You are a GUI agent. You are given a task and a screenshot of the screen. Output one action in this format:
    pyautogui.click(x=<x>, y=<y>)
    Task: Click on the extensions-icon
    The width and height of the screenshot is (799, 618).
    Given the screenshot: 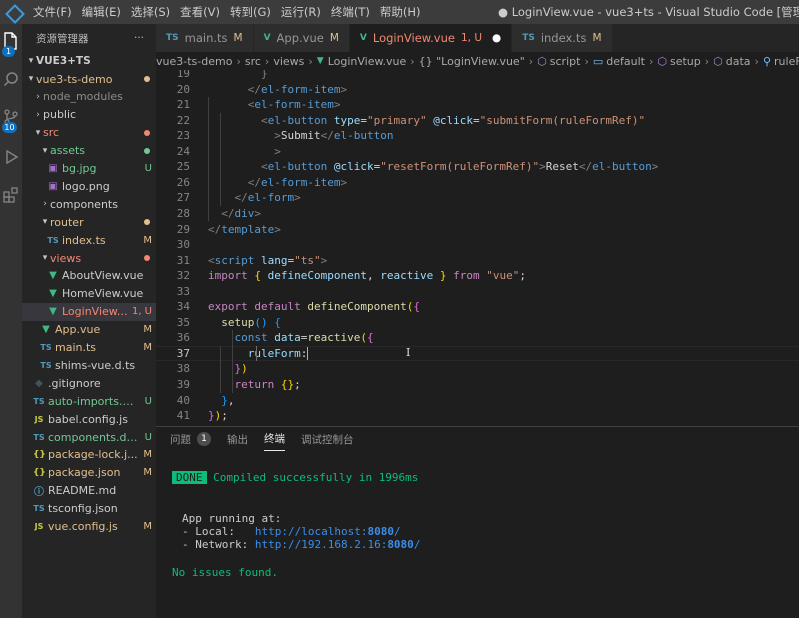 What is the action you would take?
    pyautogui.click(x=11, y=195)
    